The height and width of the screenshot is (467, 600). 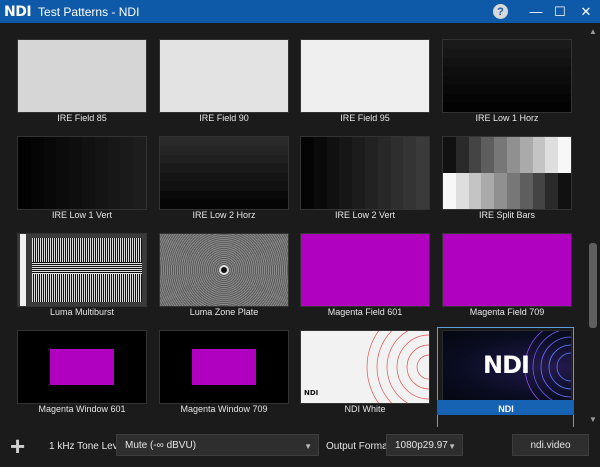 What do you see at coordinates (500, 11) in the screenshot?
I see `help-button: ?` at bounding box center [500, 11].